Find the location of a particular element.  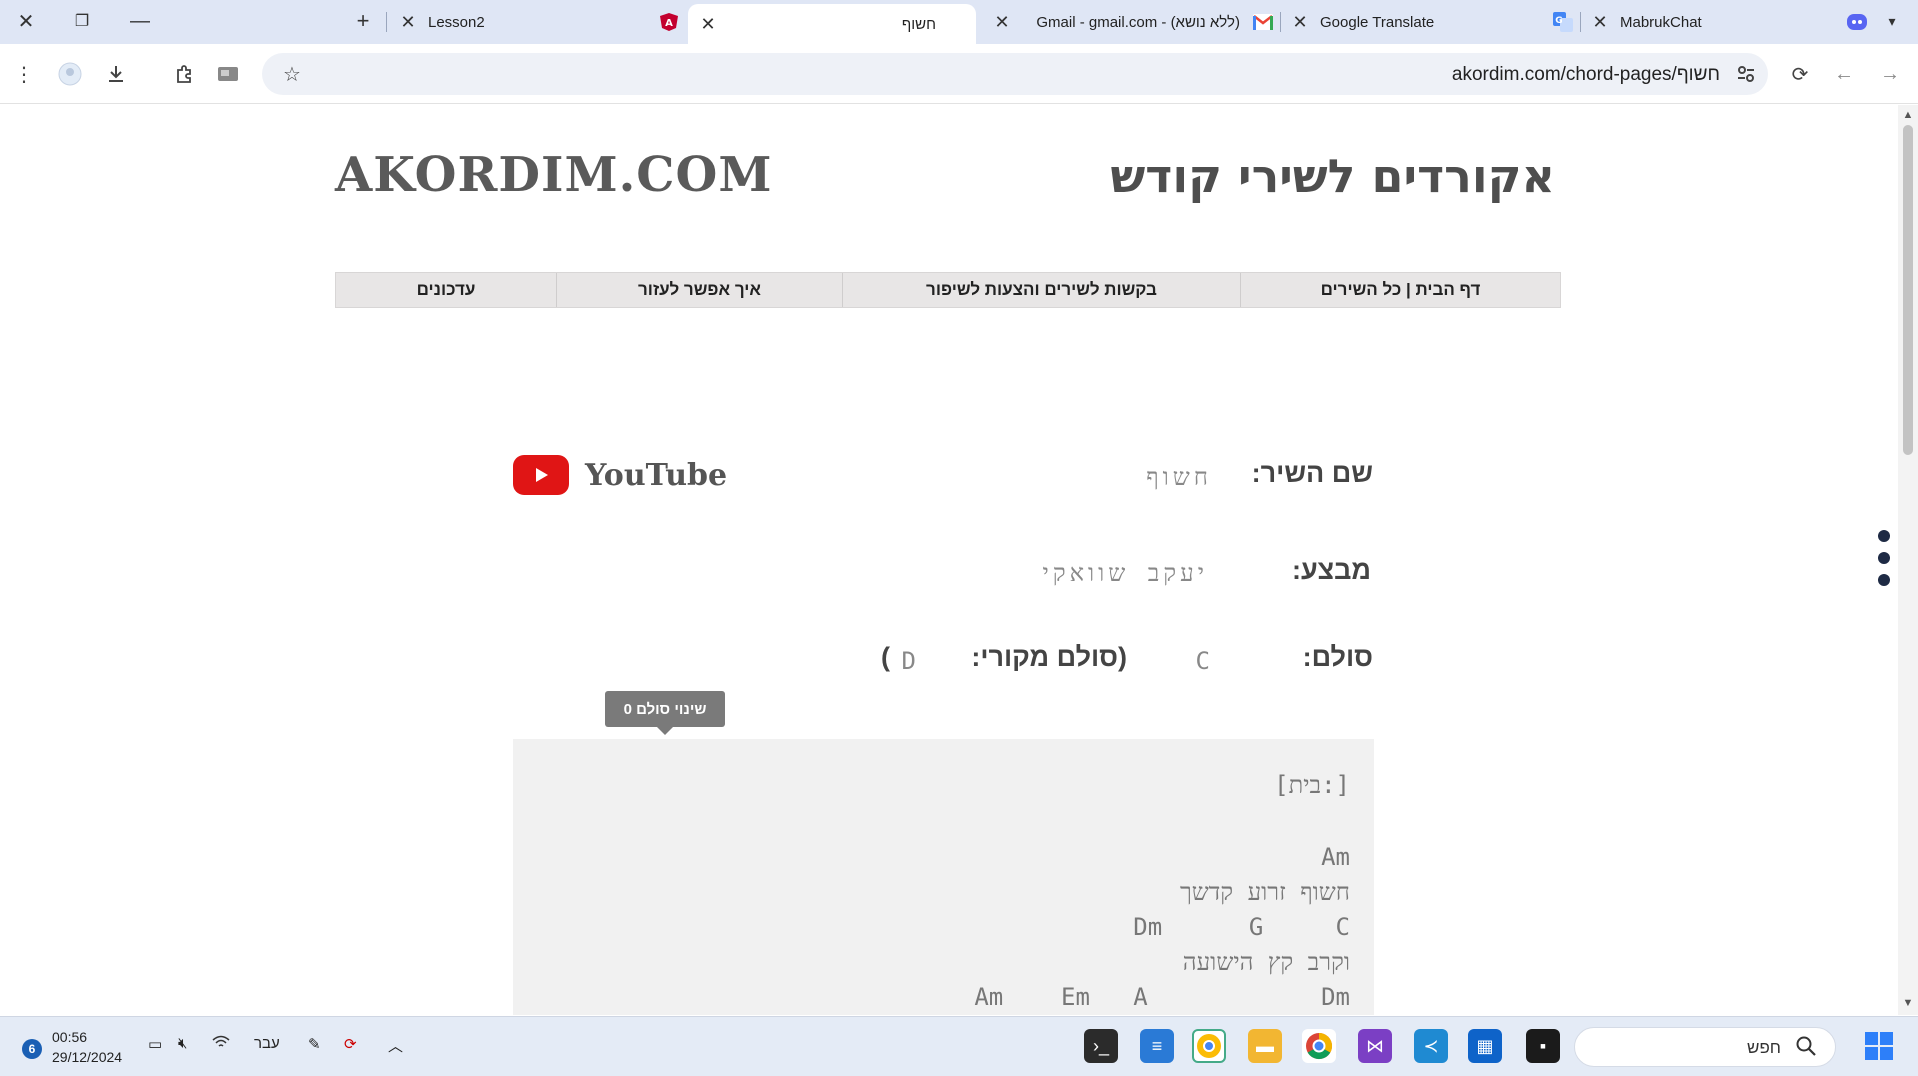

menu-kebab-icon: ⋮ is located at coordinates (24, 74).